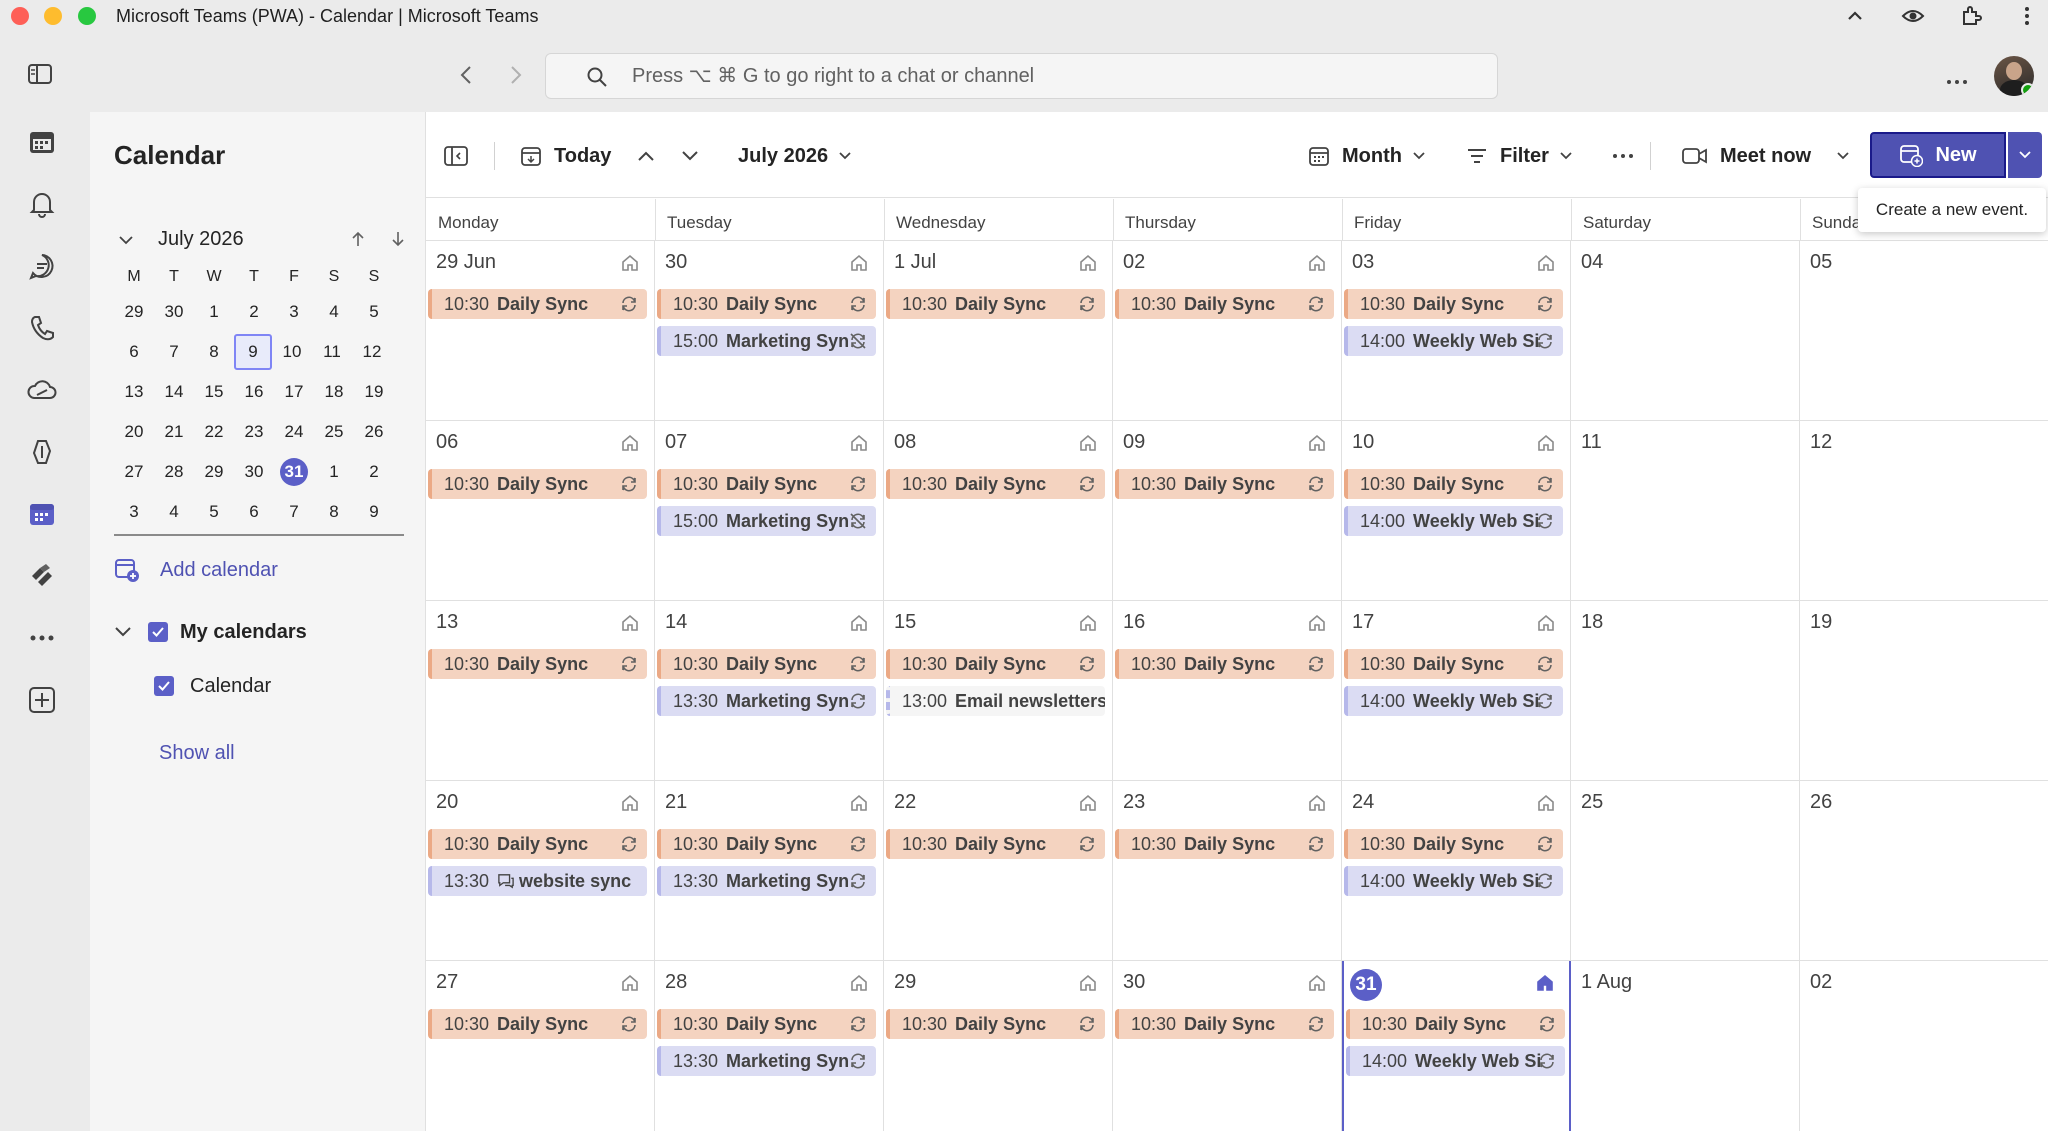  I want to click on calendar-day-cell: 21 10:30 Daily Sync 13:30 Marketing Syn, so click(769, 871).